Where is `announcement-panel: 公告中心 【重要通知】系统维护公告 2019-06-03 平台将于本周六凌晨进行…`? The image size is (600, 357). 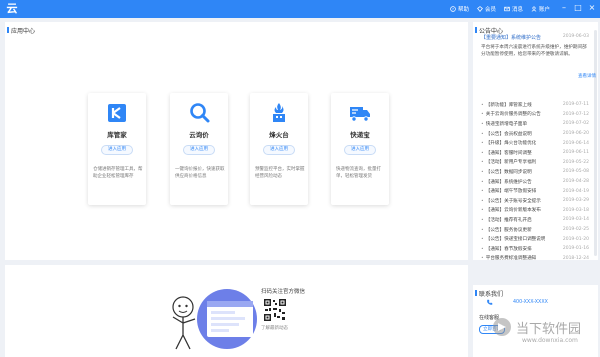
announcement-panel: 公告中心 【重要通知】系统维护公告 2019-06-03 平台将于本周六凌晨进行… is located at coordinates (535, 142).